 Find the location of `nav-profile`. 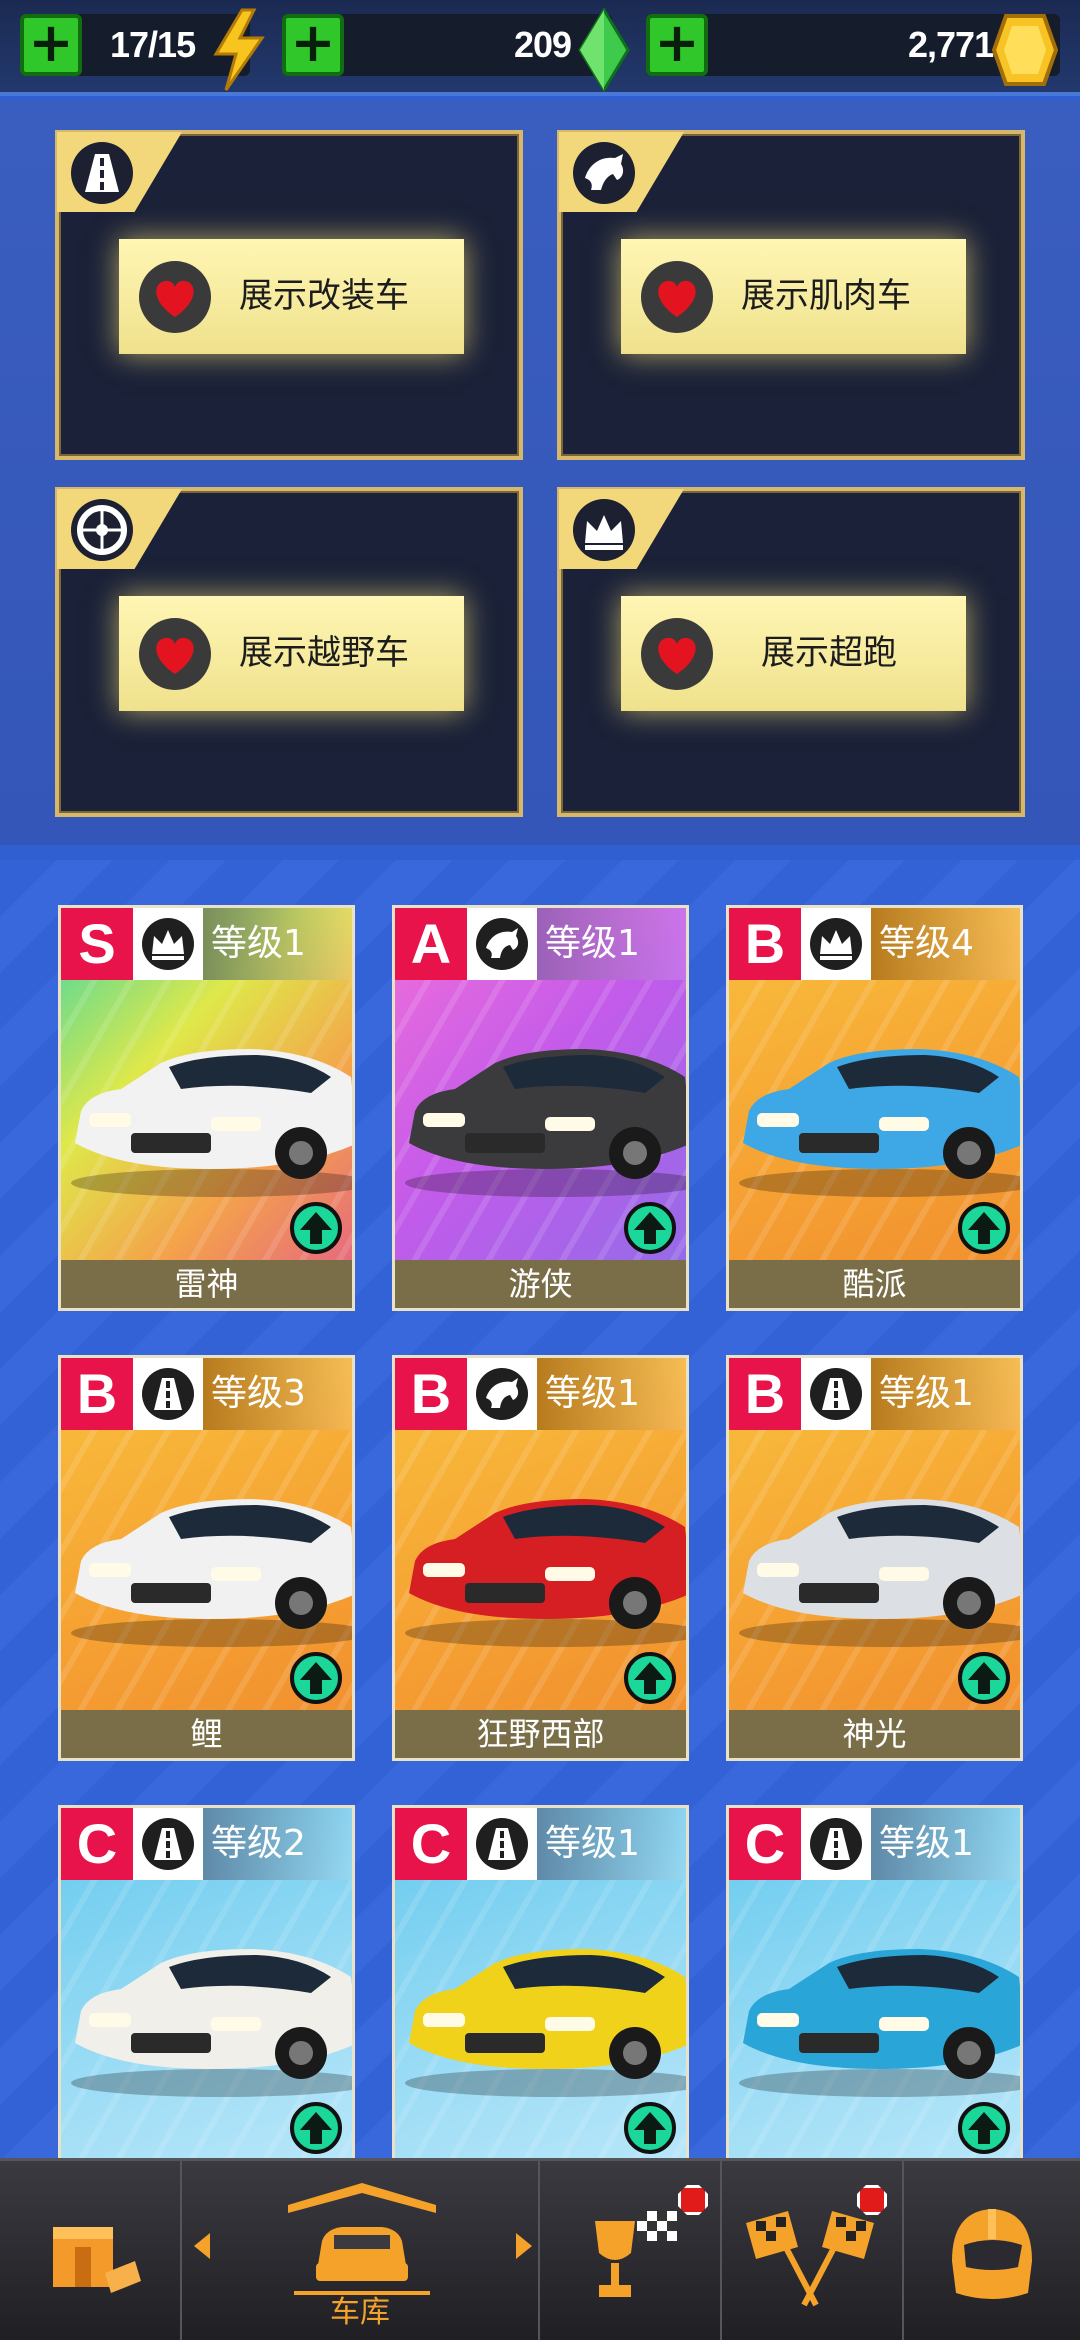

nav-profile is located at coordinates (992, 2250).